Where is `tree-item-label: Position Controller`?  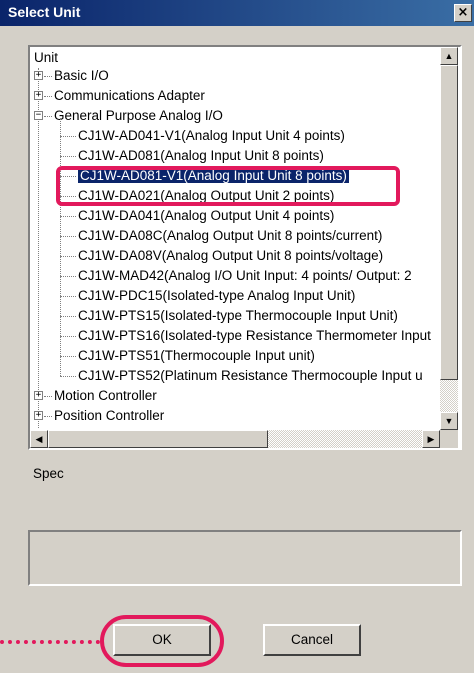 tree-item-label: Position Controller is located at coordinates (109, 415).